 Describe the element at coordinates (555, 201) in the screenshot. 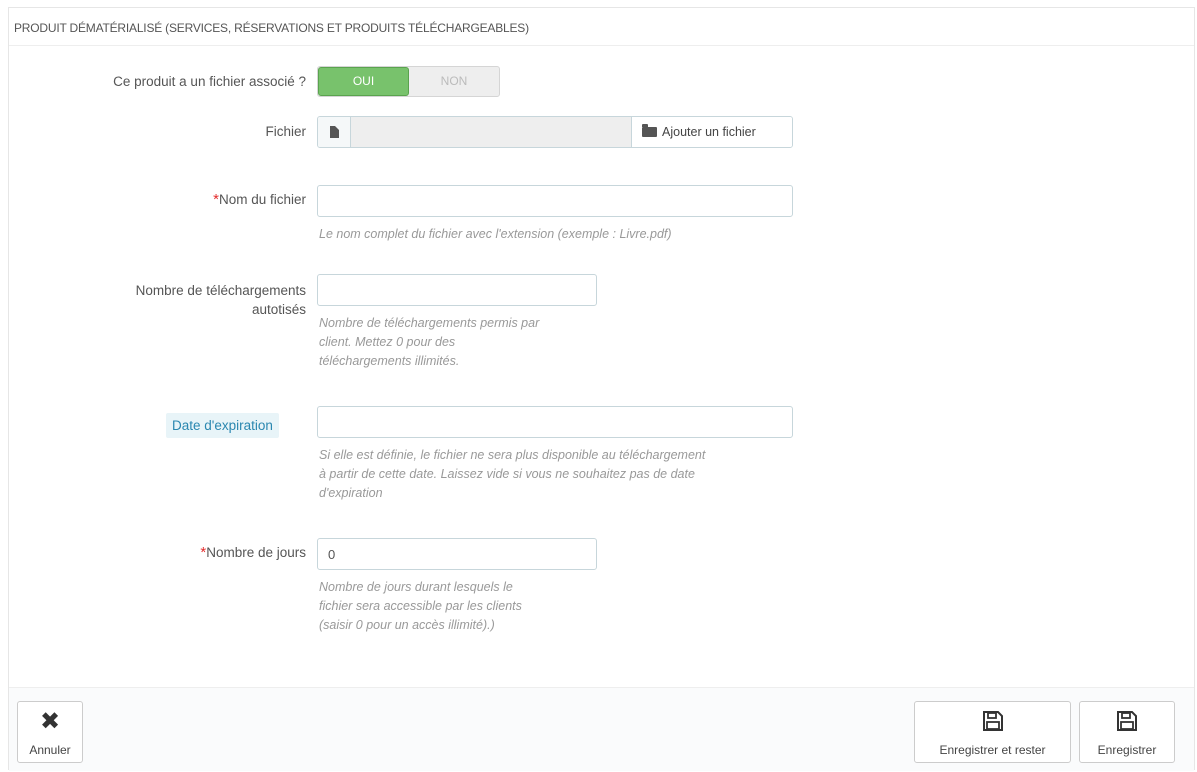

I see `filename-input` at that location.